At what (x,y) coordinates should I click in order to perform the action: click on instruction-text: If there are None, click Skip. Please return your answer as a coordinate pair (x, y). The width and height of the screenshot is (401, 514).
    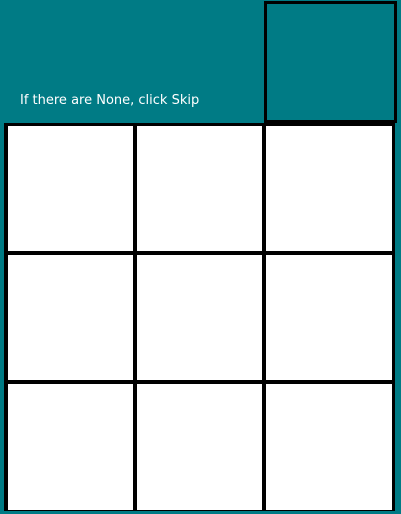
    Looking at the image, I should click on (110, 100).